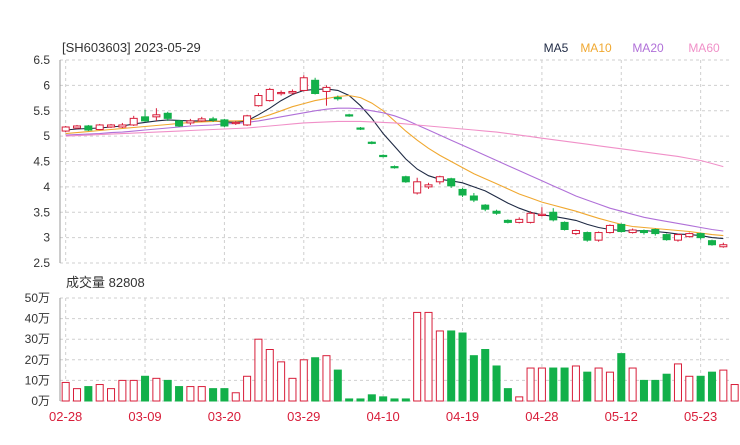 The image size is (740, 445). What do you see at coordinates (46, 136) in the screenshot?
I see `price-tick-label: 5` at bounding box center [46, 136].